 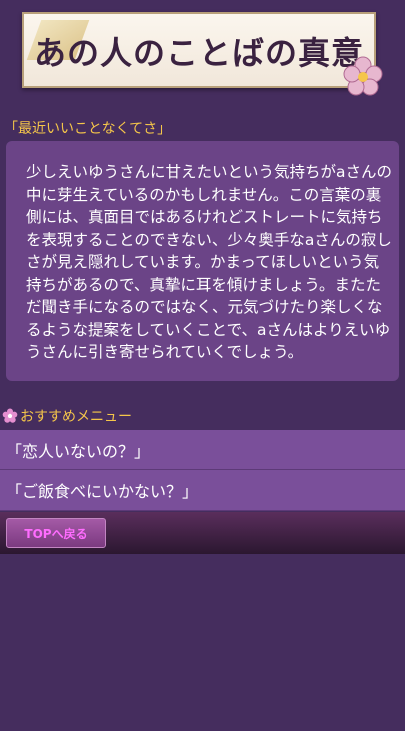 What do you see at coordinates (88, 129) in the screenshot?
I see `lead-quote: 「最近いいことなくてさ」` at bounding box center [88, 129].